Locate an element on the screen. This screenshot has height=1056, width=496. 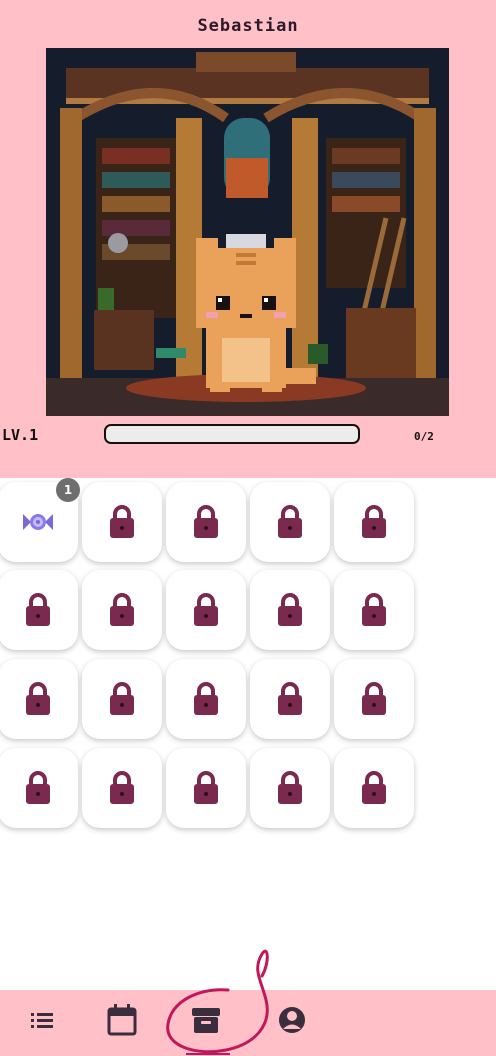
user-circle-icon is located at coordinates (292, 1020).